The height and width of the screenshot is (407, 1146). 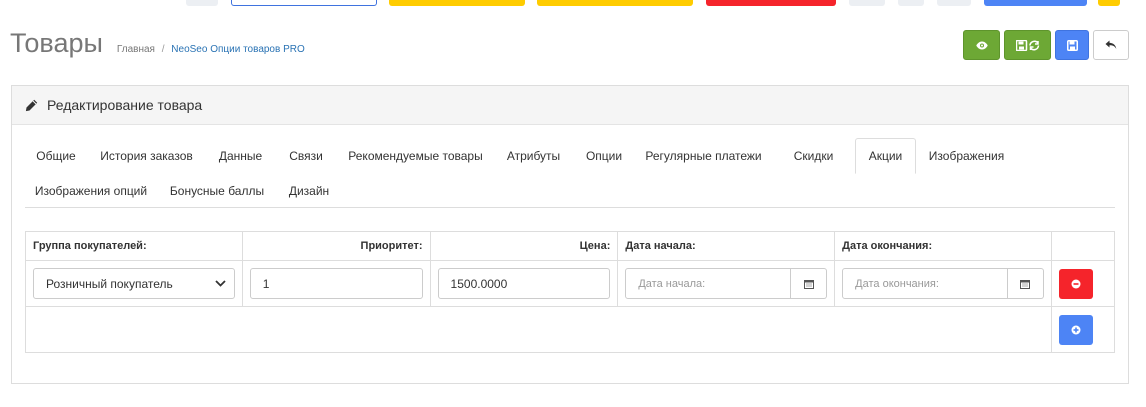 I want to click on date-end-calendar-button, so click(x=1025, y=283).